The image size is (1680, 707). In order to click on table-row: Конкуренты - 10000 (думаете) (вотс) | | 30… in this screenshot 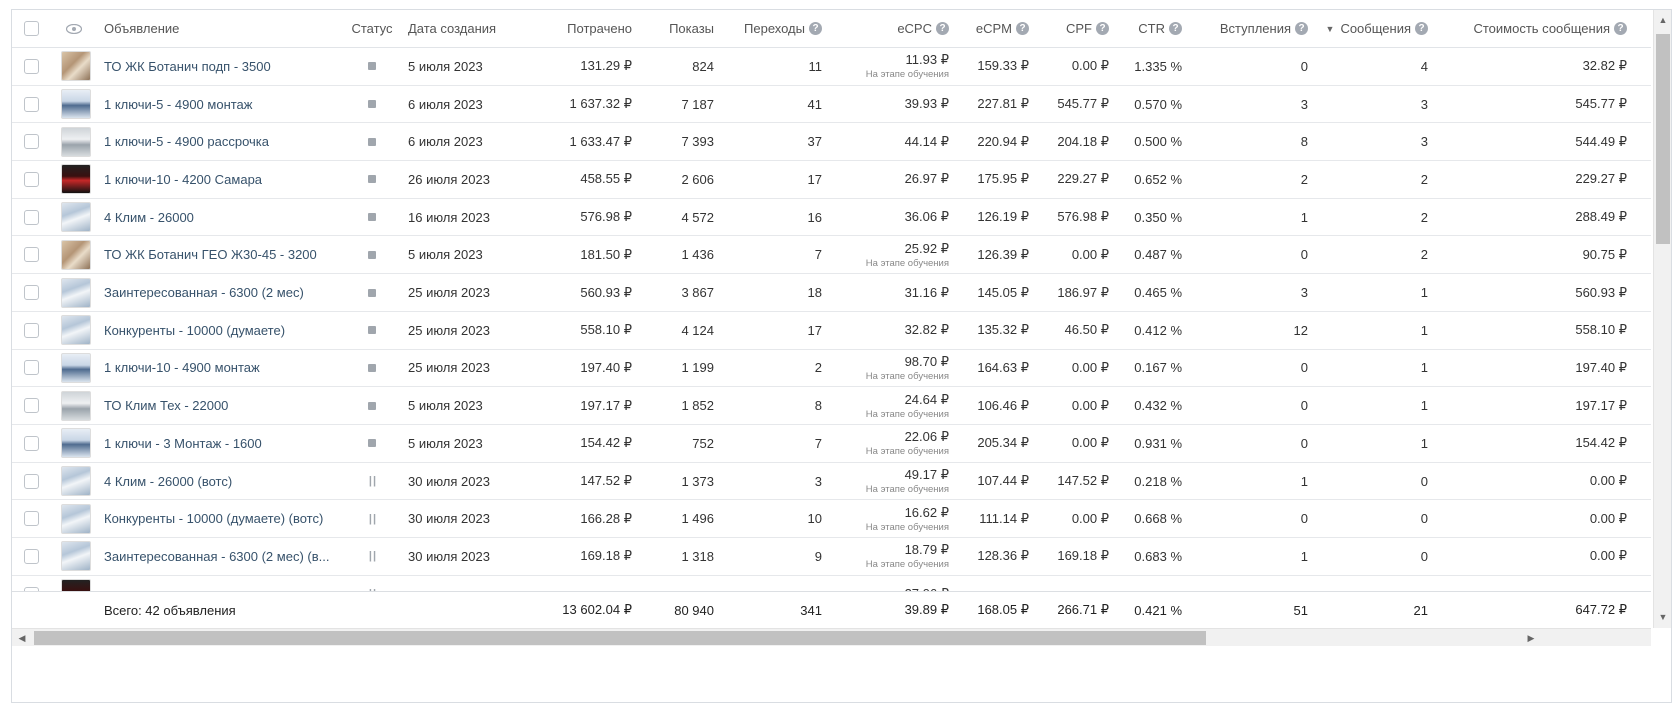, I will do `click(831, 519)`.